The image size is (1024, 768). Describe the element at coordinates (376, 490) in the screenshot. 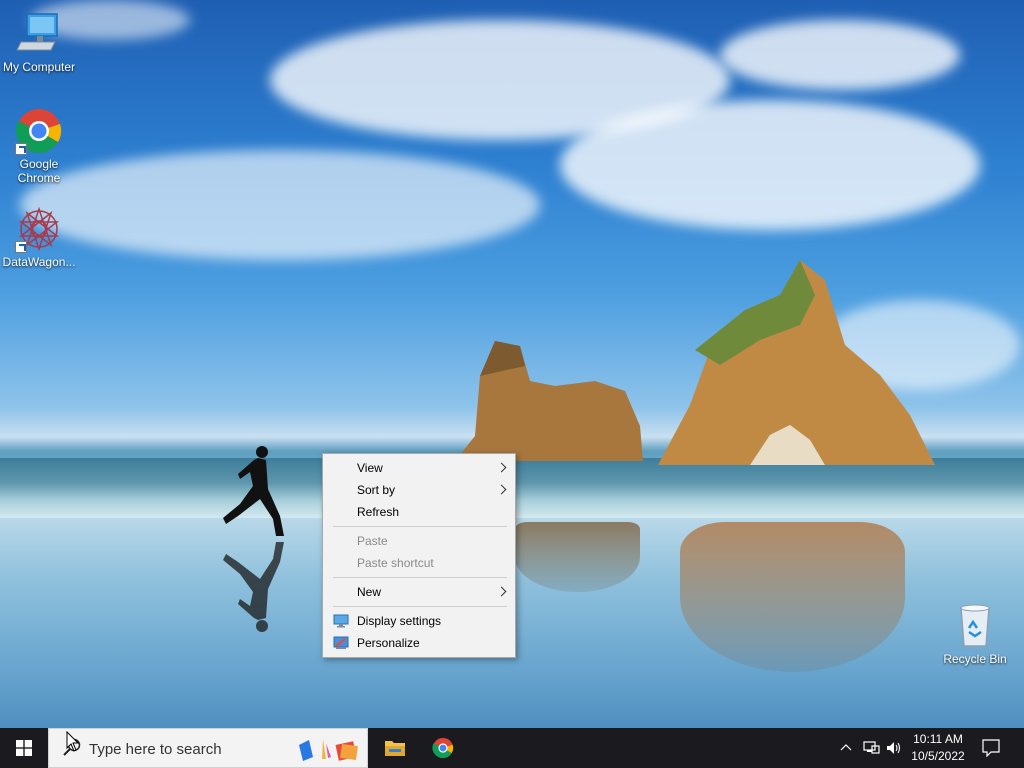

I see `menu-item-label: Sort by` at that location.